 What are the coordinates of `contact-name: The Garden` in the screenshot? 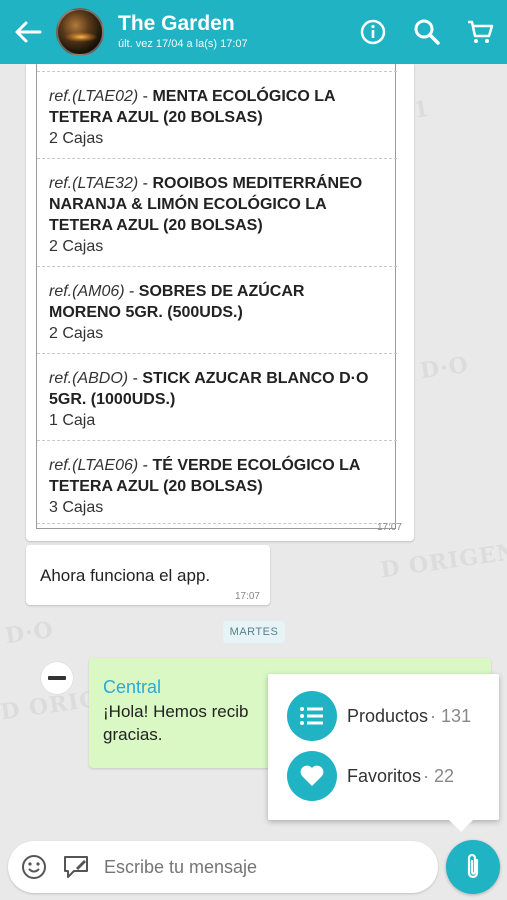 It's located at (176, 23).